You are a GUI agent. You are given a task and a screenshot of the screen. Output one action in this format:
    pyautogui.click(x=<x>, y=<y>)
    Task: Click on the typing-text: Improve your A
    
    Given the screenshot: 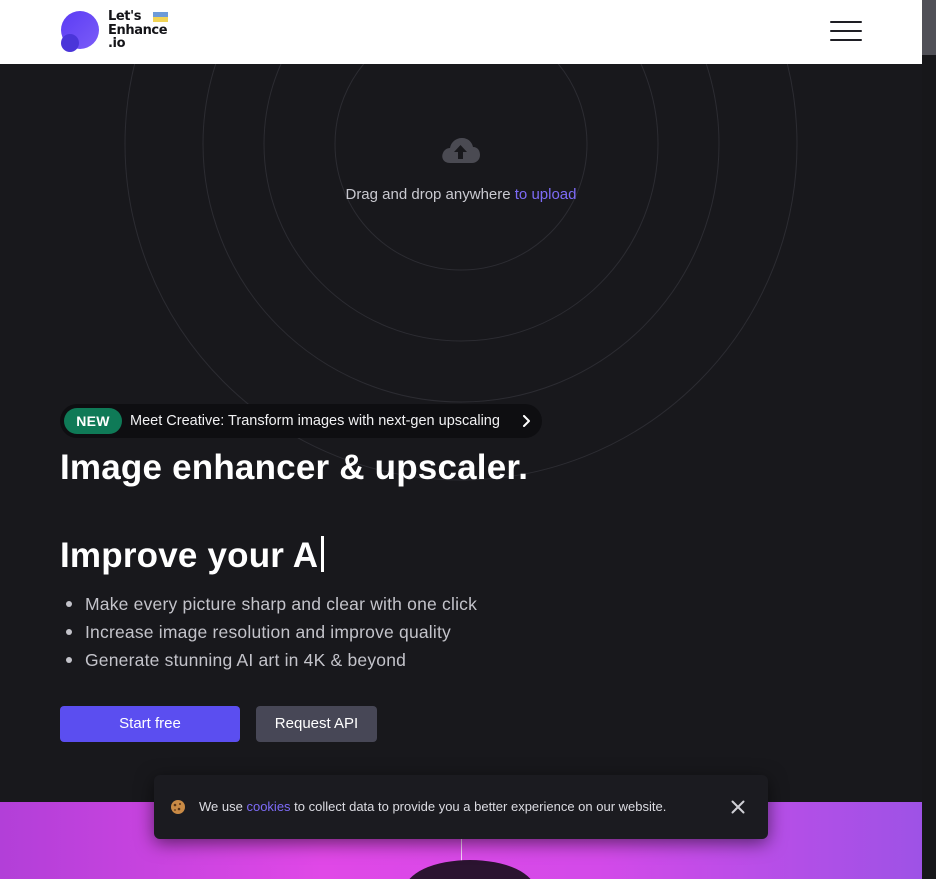 What is the action you would take?
    pyautogui.click(x=189, y=555)
    